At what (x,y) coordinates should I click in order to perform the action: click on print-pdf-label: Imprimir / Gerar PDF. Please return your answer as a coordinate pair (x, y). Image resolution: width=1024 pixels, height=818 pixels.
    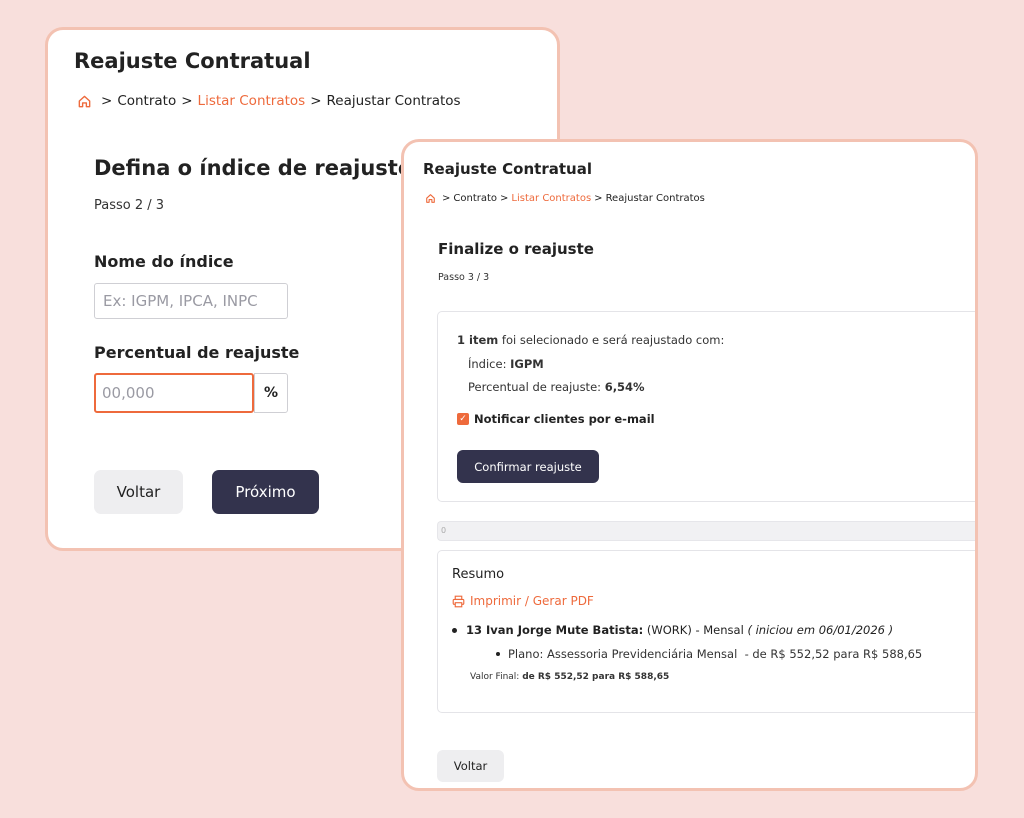
    Looking at the image, I should click on (532, 601).